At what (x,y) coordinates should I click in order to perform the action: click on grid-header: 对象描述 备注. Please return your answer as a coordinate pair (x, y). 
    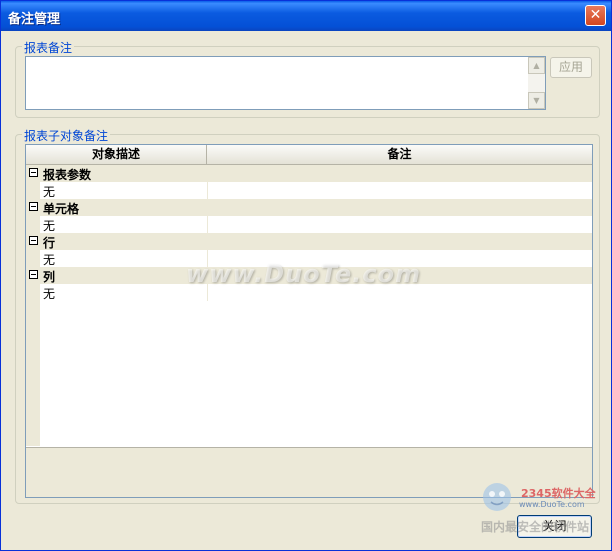
    Looking at the image, I should click on (309, 155).